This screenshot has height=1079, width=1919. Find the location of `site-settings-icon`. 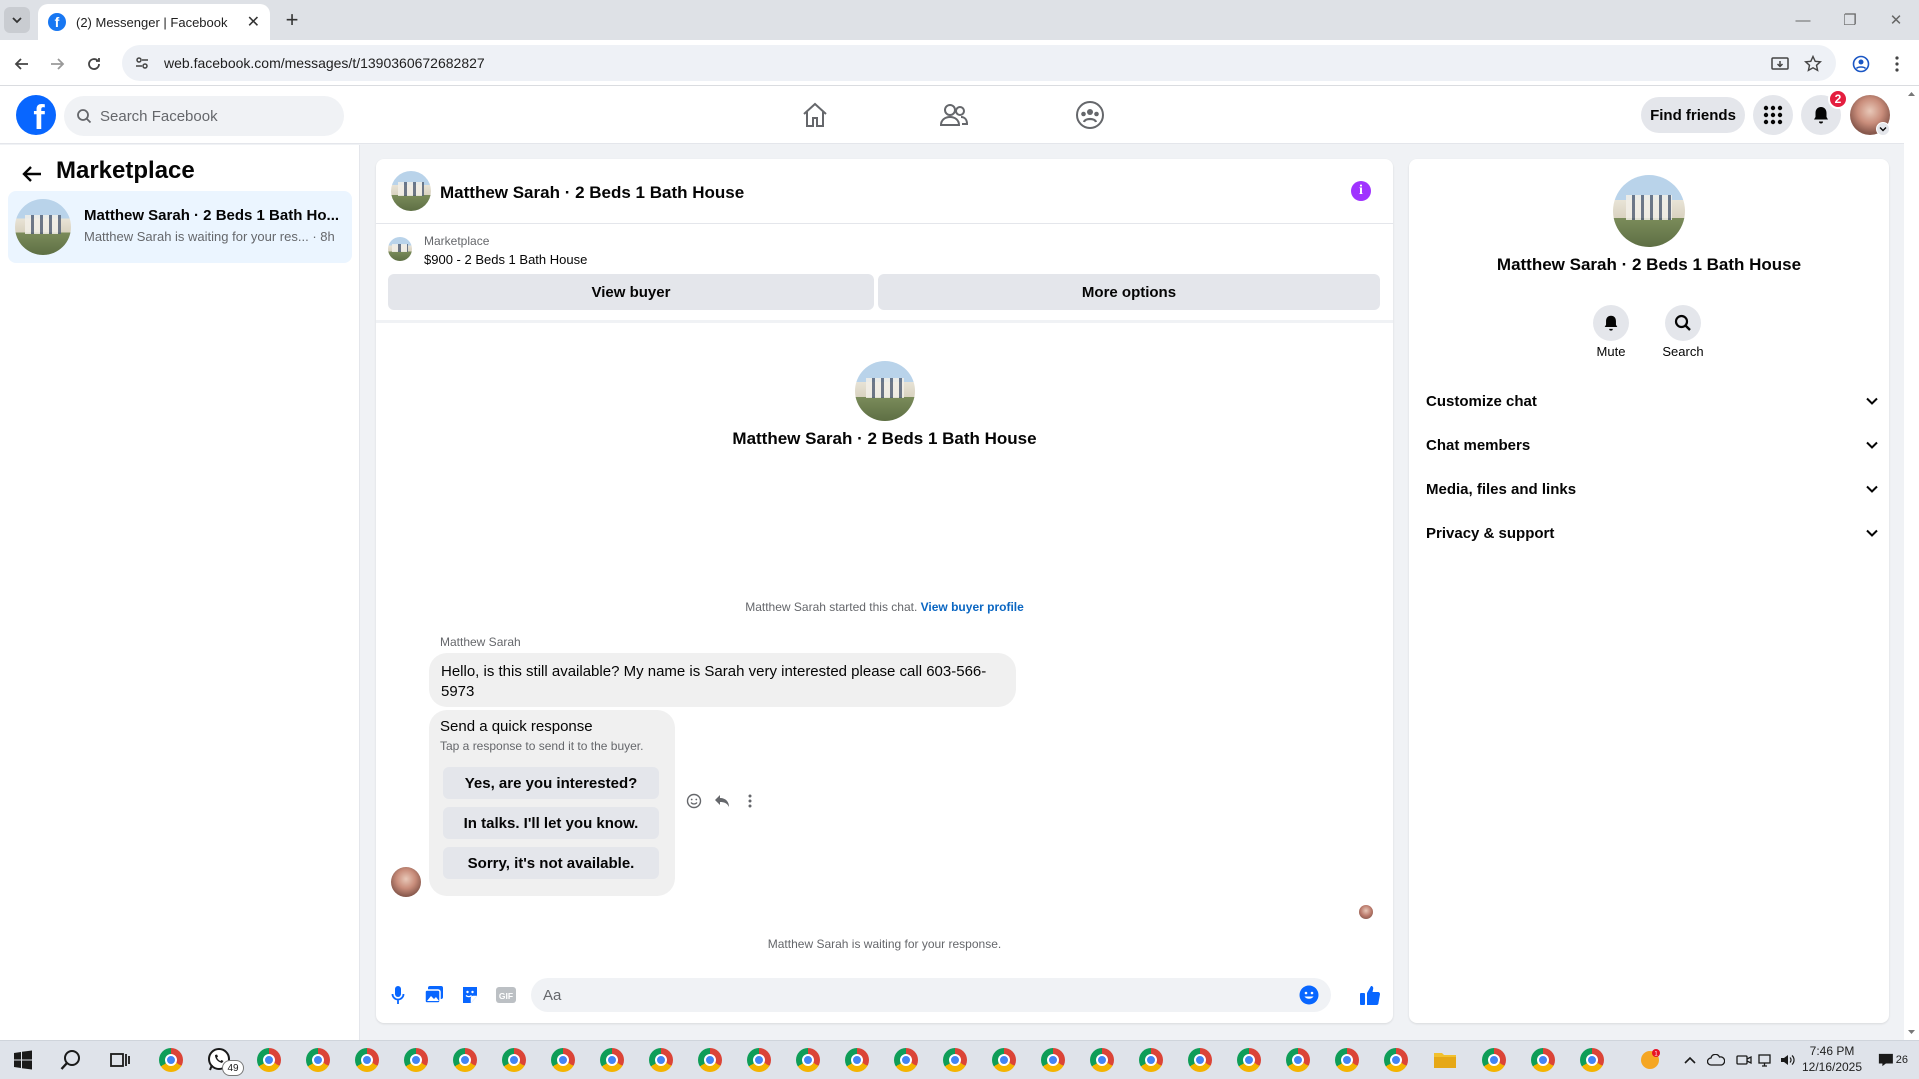

site-settings-icon is located at coordinates (142, 63).